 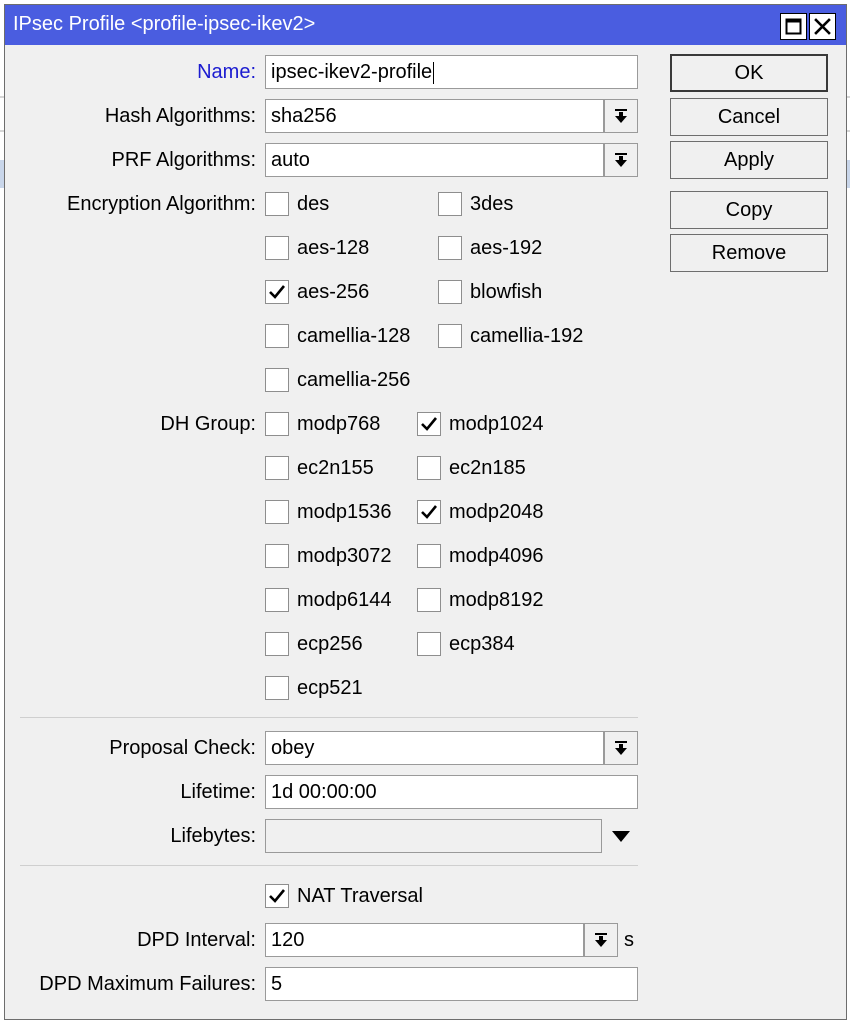 What do you see at coordinates (434, 72) in the screenshot?
I see `text-caret` at bounding box center [434, 72].